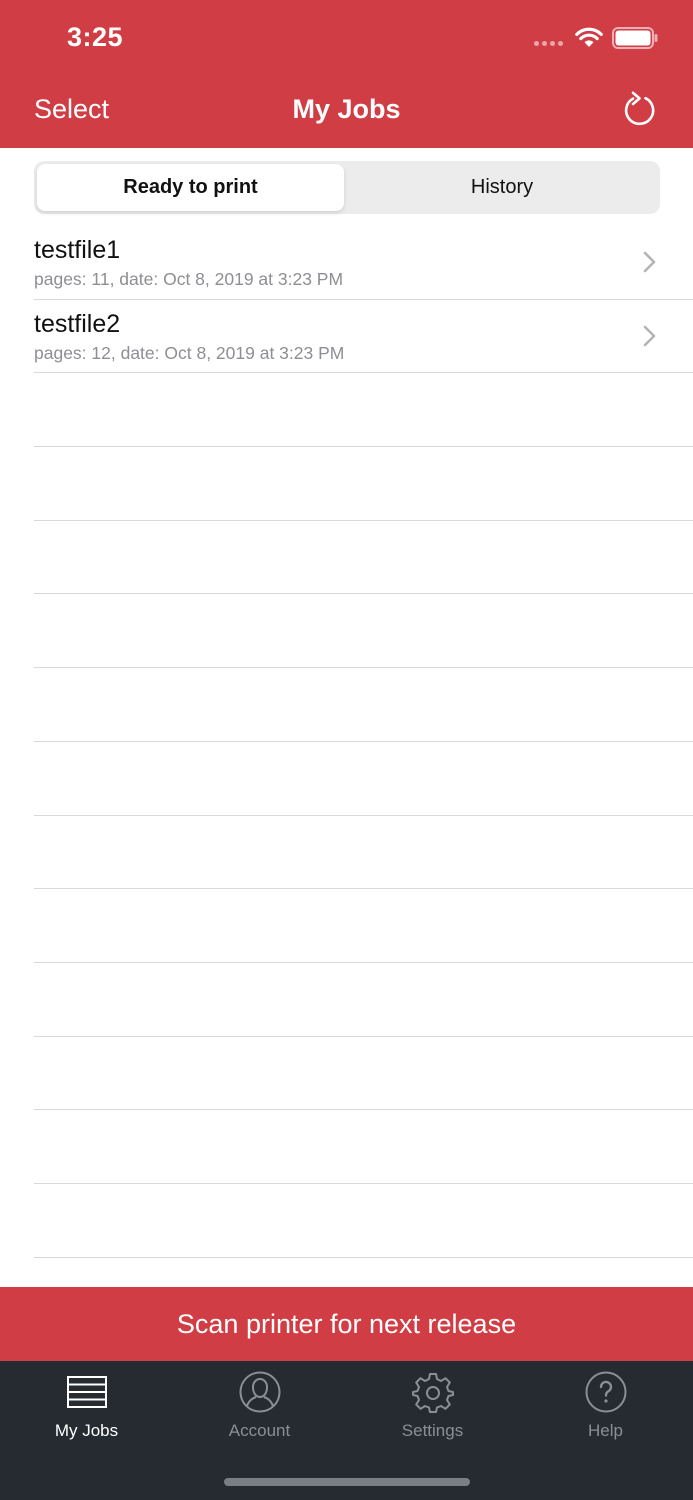 The height and width of the screenshot is (1500, 693). Describe the element at coordinates (606, 1392) in the screenshot. I see `help-icon` at that location.